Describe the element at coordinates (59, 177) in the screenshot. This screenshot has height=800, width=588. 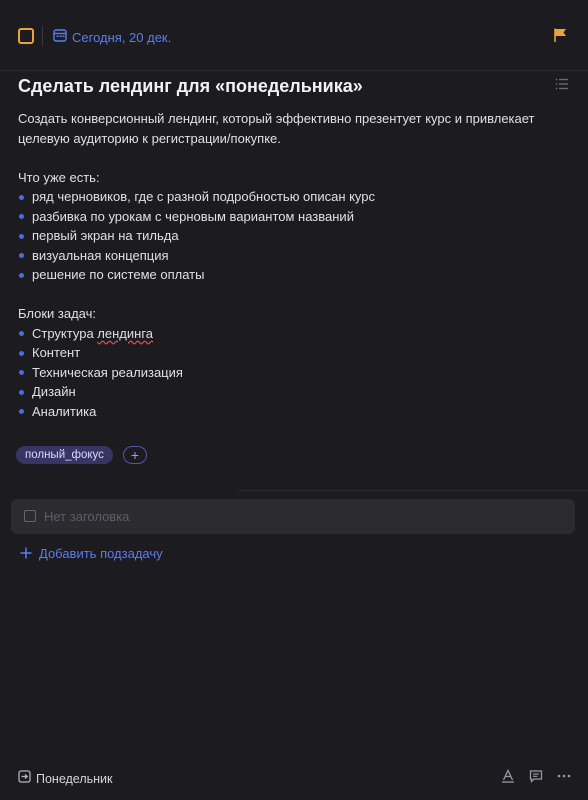
I see `existing-heading: Что уже есть:` at that location.